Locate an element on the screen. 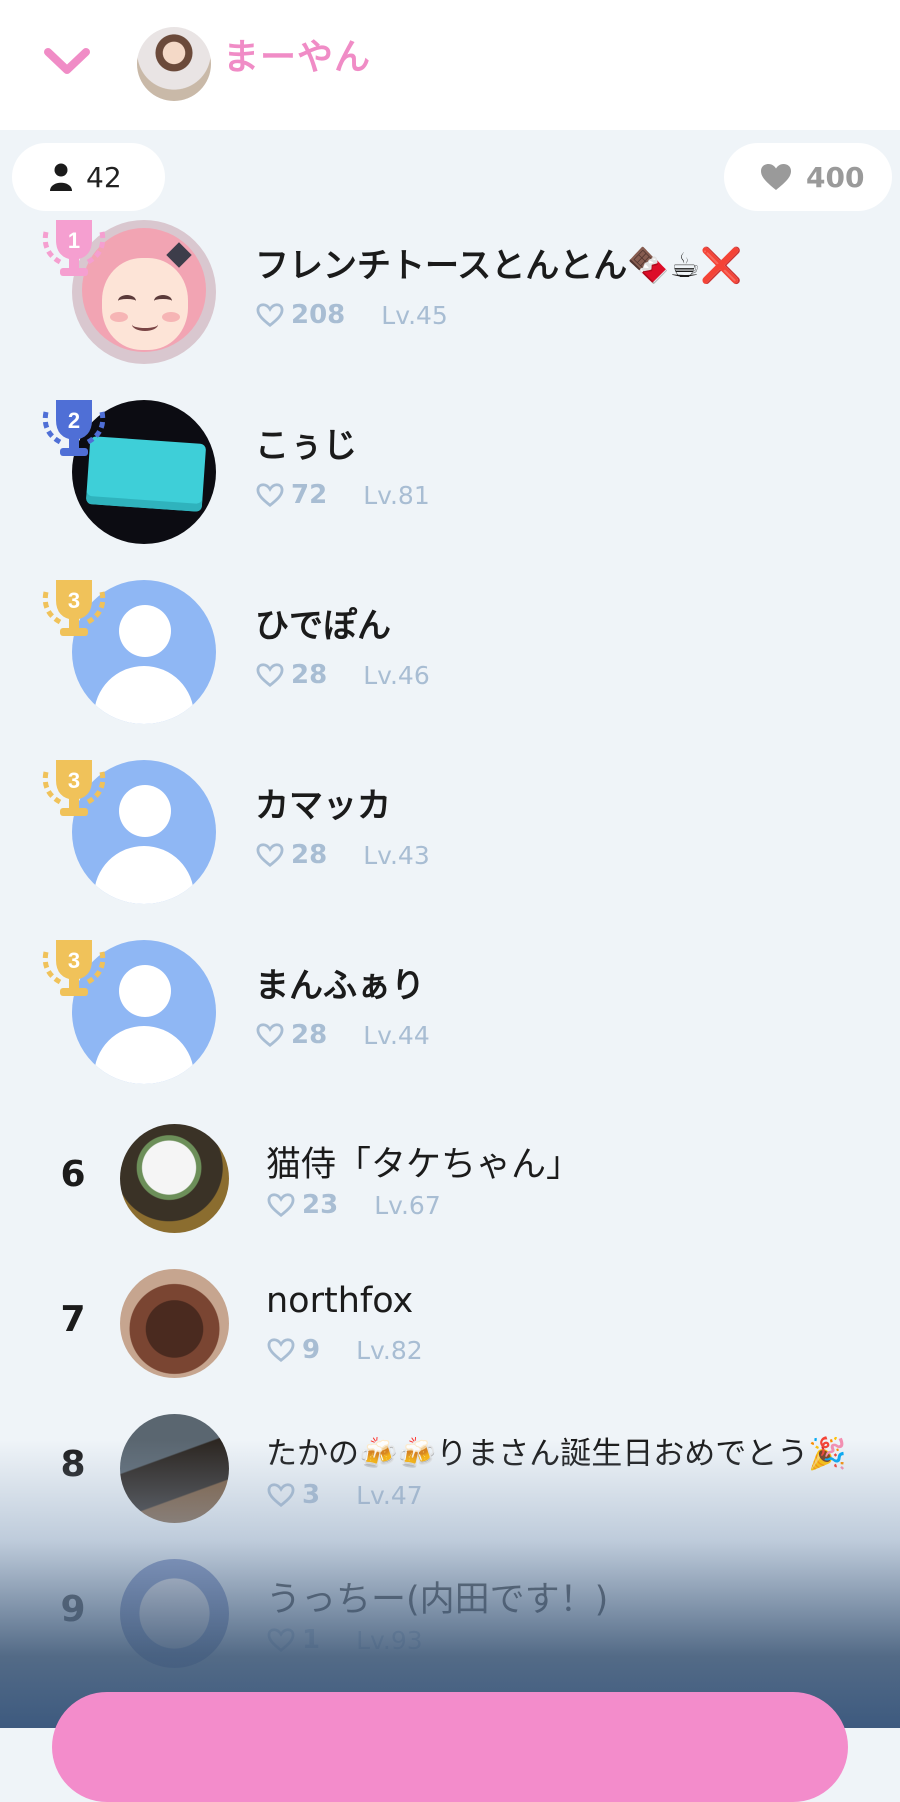 Image resolution: width=900 pixels, height=1802 pixels. like-count: 400 is located at coordinates (835, 177).